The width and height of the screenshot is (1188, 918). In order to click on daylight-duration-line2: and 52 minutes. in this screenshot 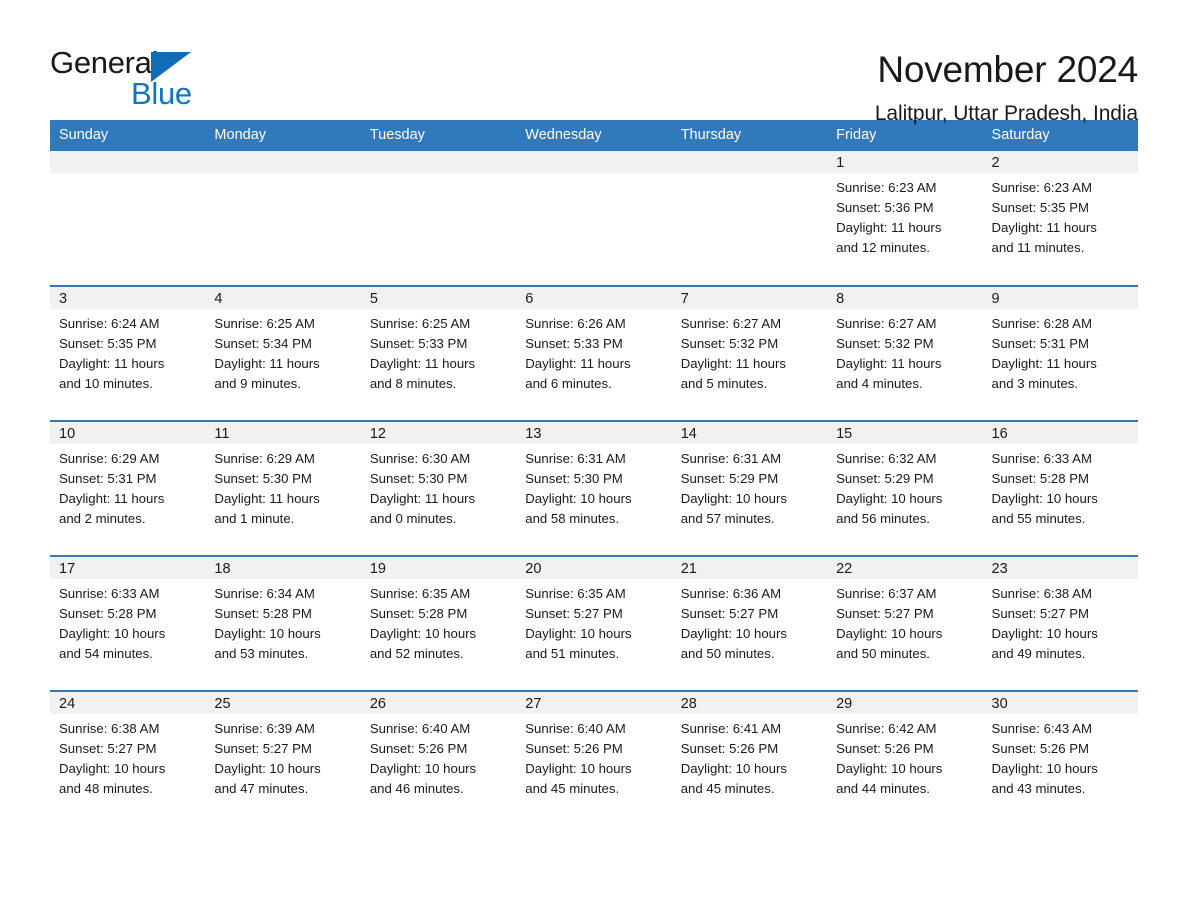, I will do `click(416, 653)`.